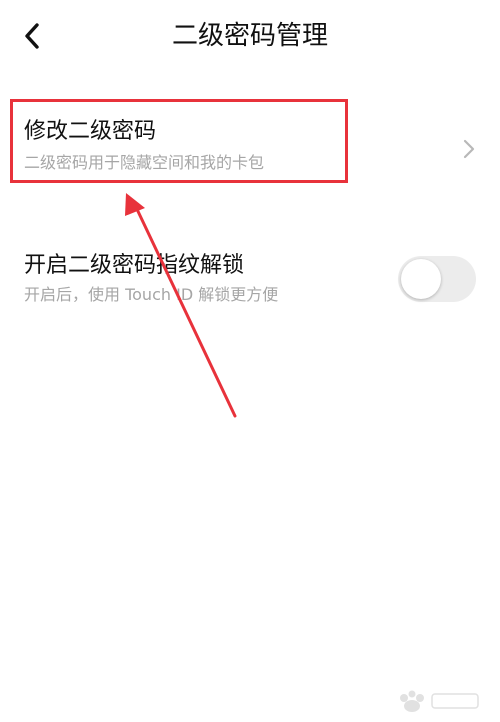 This screenshot has width=500, height=722. What do you see at coordinates (151, 294) in the screenshot?
I see `settings-item-subtitle: 开启后，使用 Touch ID 解锁更方便` at bounding box center [151, 294].